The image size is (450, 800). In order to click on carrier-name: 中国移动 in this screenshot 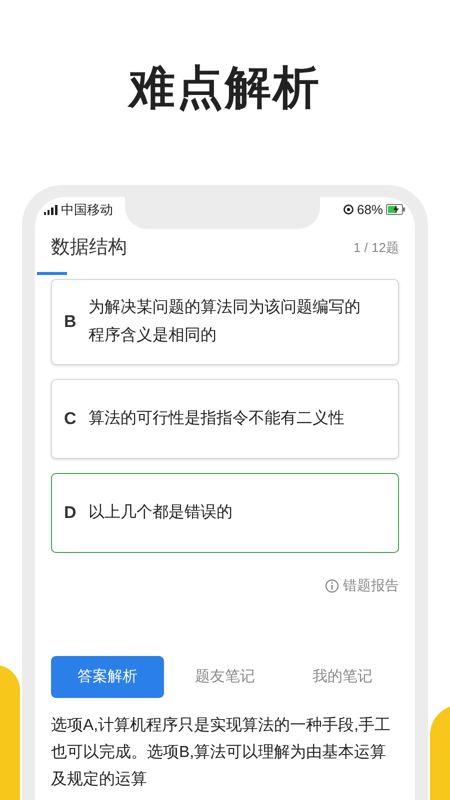, I will do `click(87, 209)`.